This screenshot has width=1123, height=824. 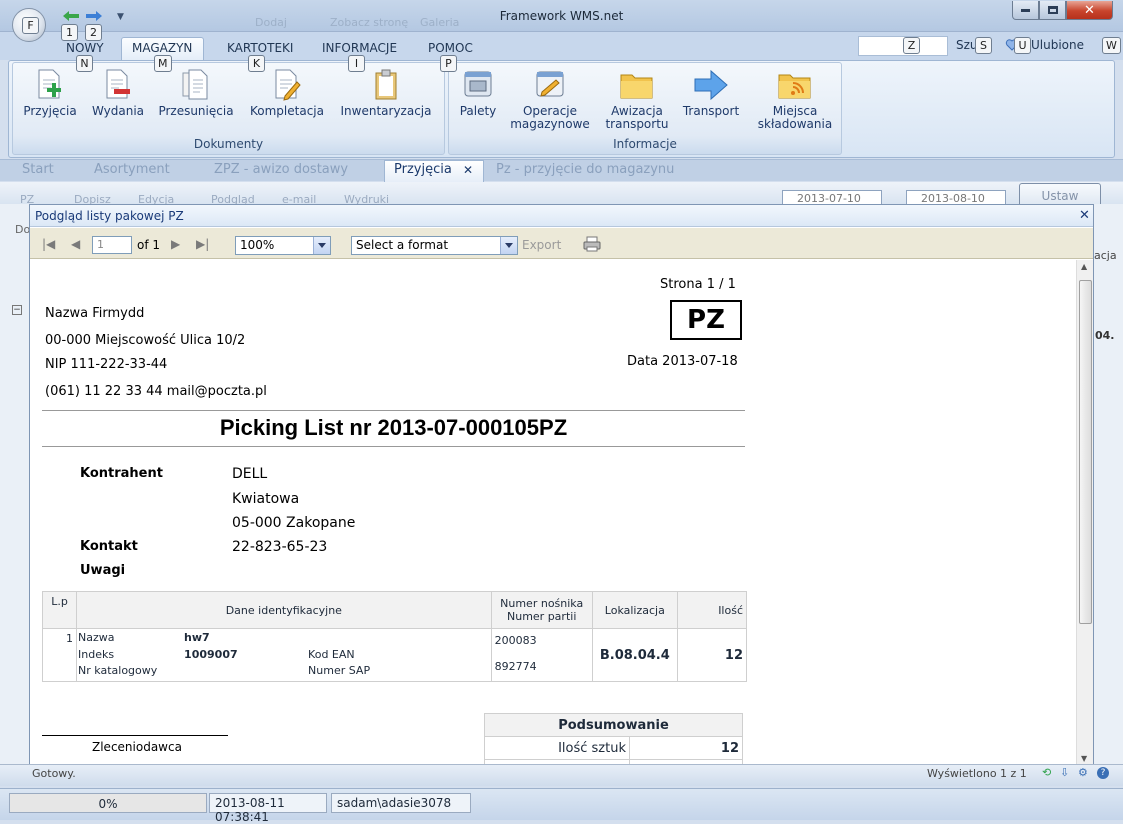 I want to click on przyjecia-label: Przyjęcia, so click(x=50, y=111).